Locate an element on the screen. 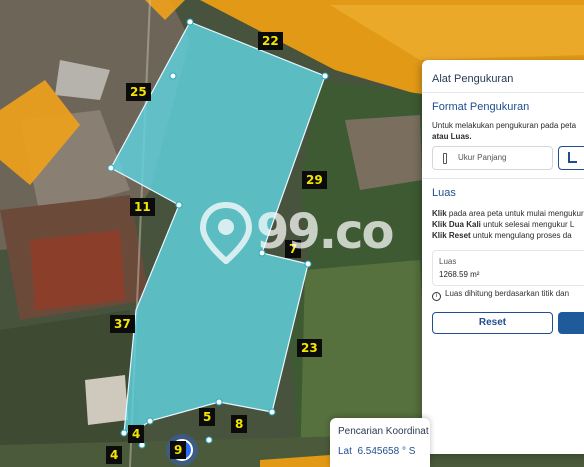  measure-area-button is located at coordinates (571, 158).